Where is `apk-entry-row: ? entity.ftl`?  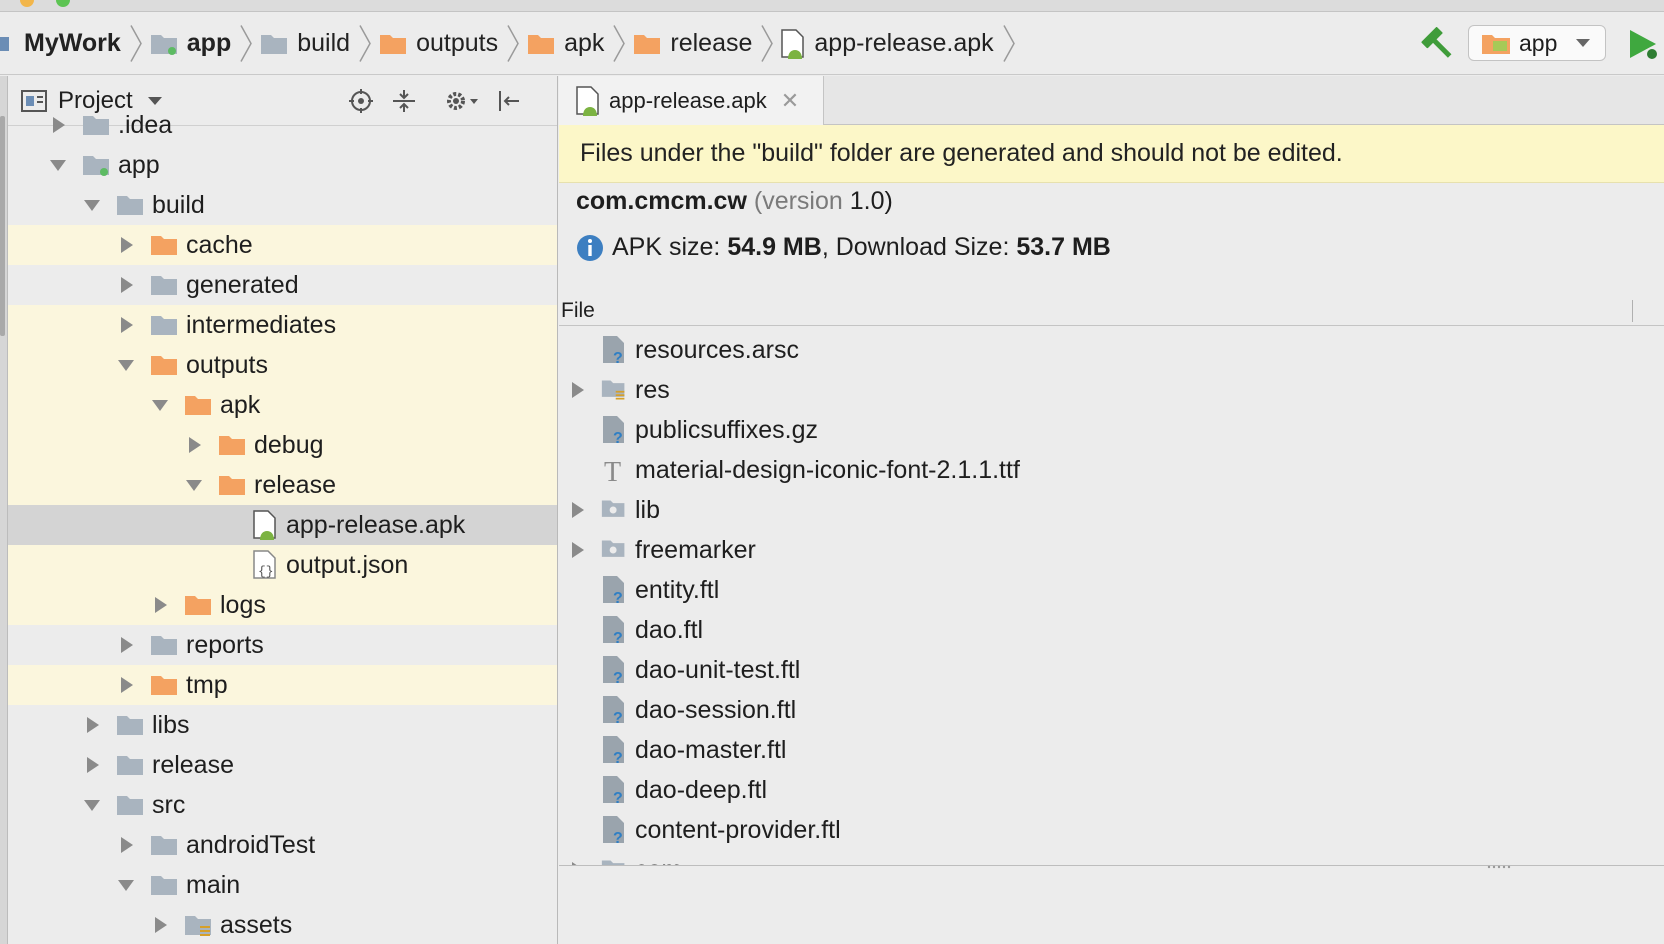 apk-entry-row: ? entity.ftl is located at coordinates (1111, 590).